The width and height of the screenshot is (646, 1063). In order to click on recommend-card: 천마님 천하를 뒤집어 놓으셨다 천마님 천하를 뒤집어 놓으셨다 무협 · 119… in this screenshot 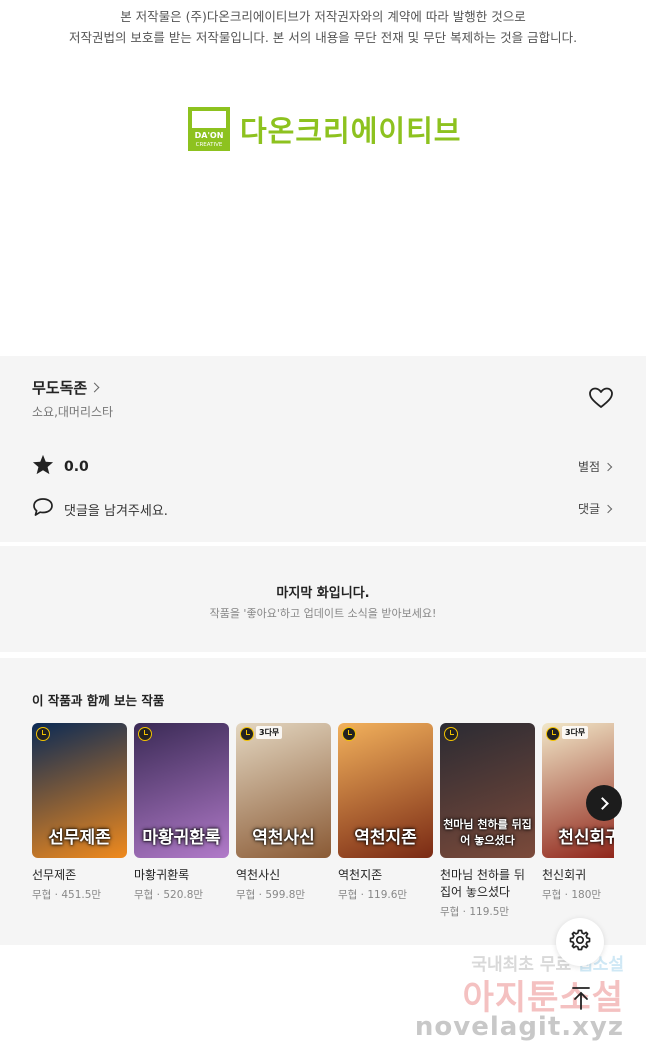, I will do `click(487, 821)`.